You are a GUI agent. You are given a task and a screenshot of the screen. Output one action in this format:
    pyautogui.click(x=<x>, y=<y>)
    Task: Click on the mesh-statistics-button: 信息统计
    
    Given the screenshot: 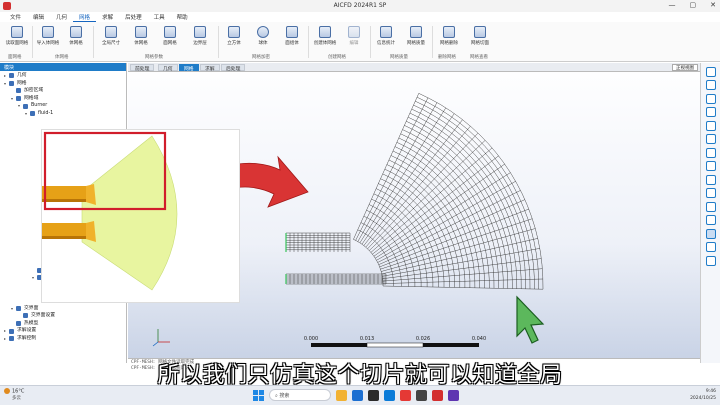 What is the action you would take?
    pyautogui.click(x=386, y=36)
    